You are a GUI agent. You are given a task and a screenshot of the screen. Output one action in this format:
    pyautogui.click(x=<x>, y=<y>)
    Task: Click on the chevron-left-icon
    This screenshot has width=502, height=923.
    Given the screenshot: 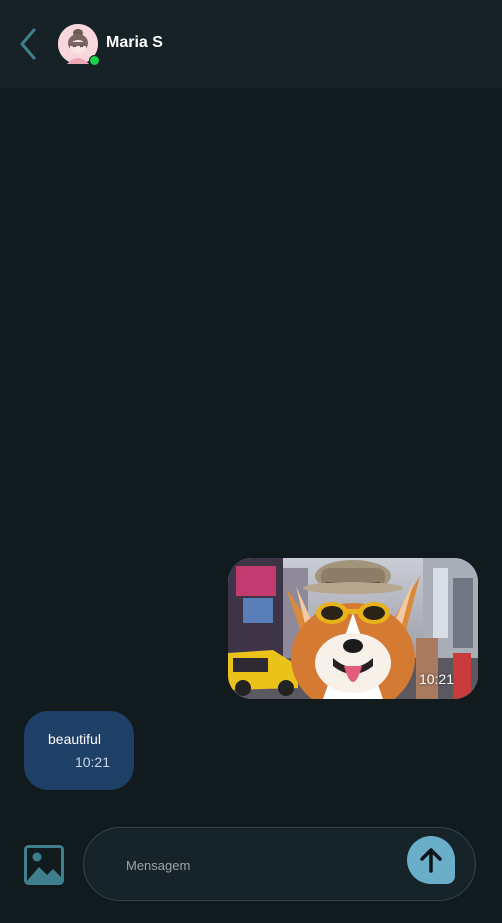 What is the action you would take?
    pyautogui.click(x=28, y=44)
    